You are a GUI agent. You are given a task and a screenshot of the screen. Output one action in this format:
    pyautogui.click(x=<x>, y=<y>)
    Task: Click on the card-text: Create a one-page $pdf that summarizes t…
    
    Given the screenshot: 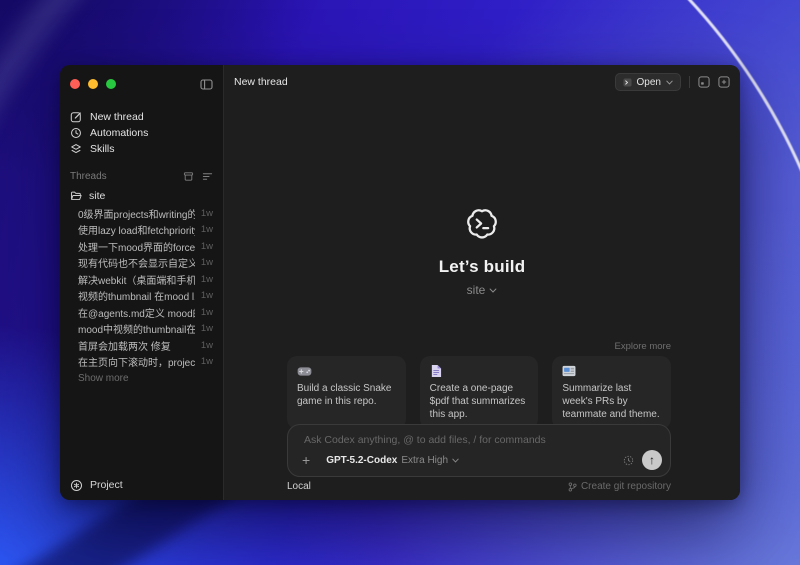 What is the action you would take?
    pyautogui.click(x=477, y=401)
    